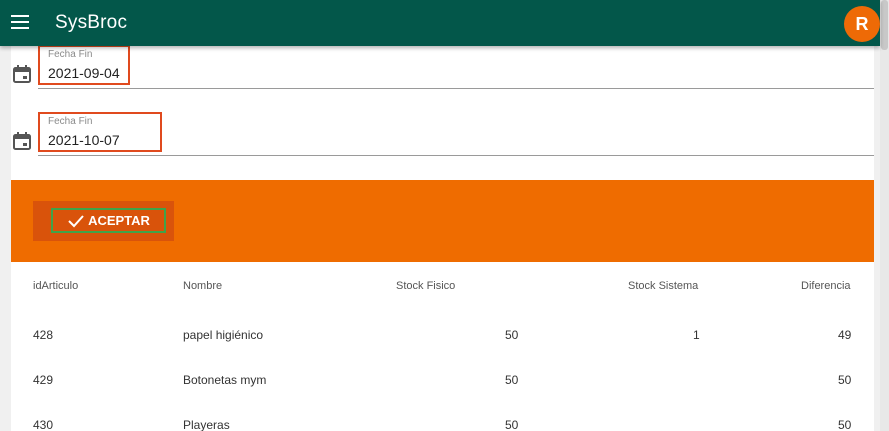 This screenshot has height=431, width=889. I want to click on start-date-underline, so click(456, 88).